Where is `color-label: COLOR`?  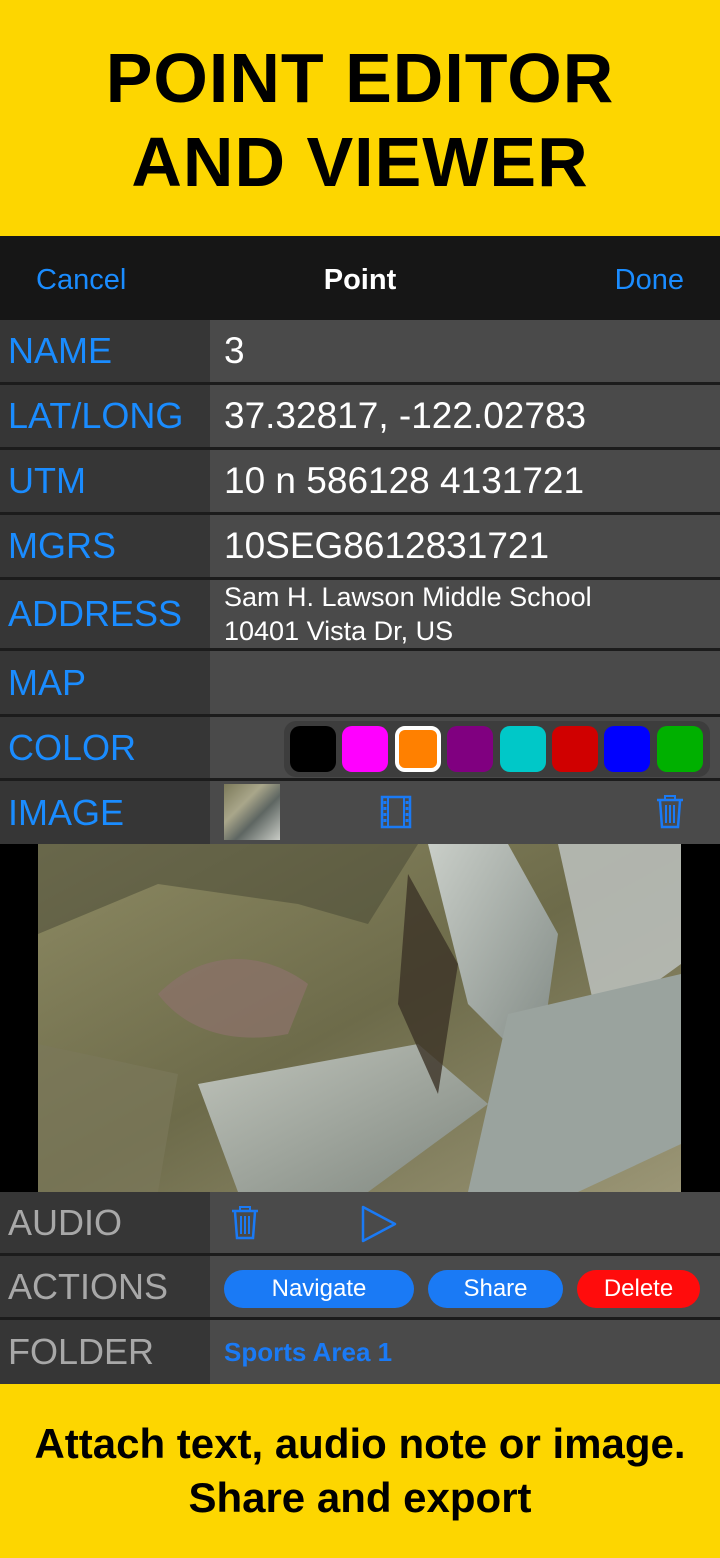
color-label: COLOR is located at coordinates (105, 747).